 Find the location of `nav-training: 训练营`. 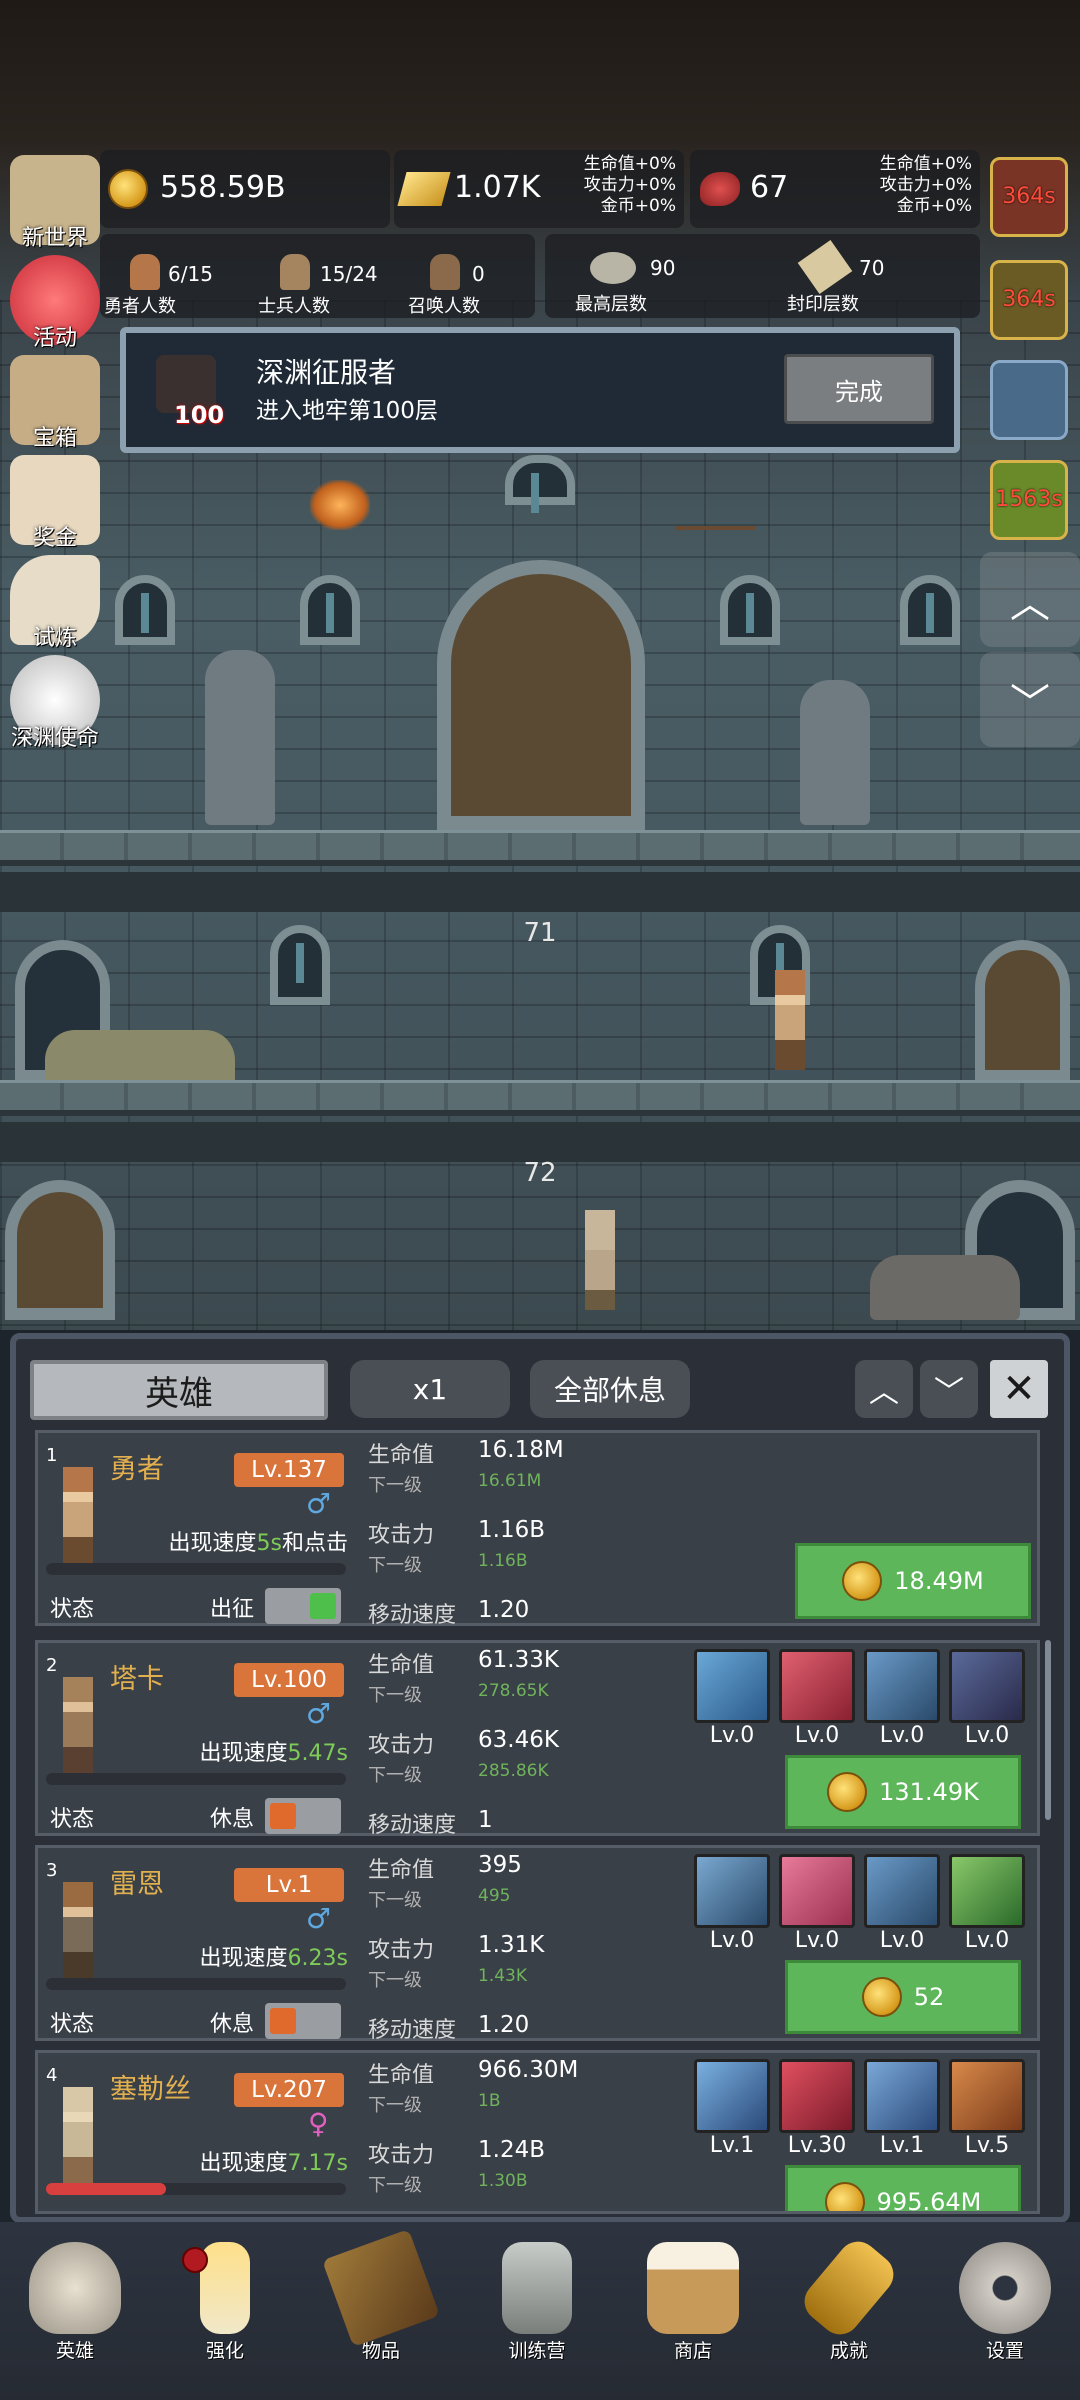

nav-training: 训练营 is located at coordinates (537, 2297).